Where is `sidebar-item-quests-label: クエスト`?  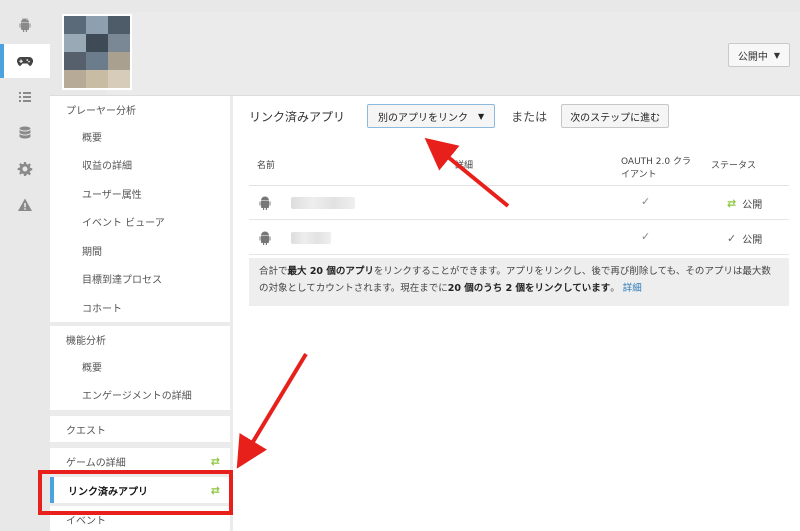 sidebar-item-quests-label: クエスト is located at coordinates (86, 431).